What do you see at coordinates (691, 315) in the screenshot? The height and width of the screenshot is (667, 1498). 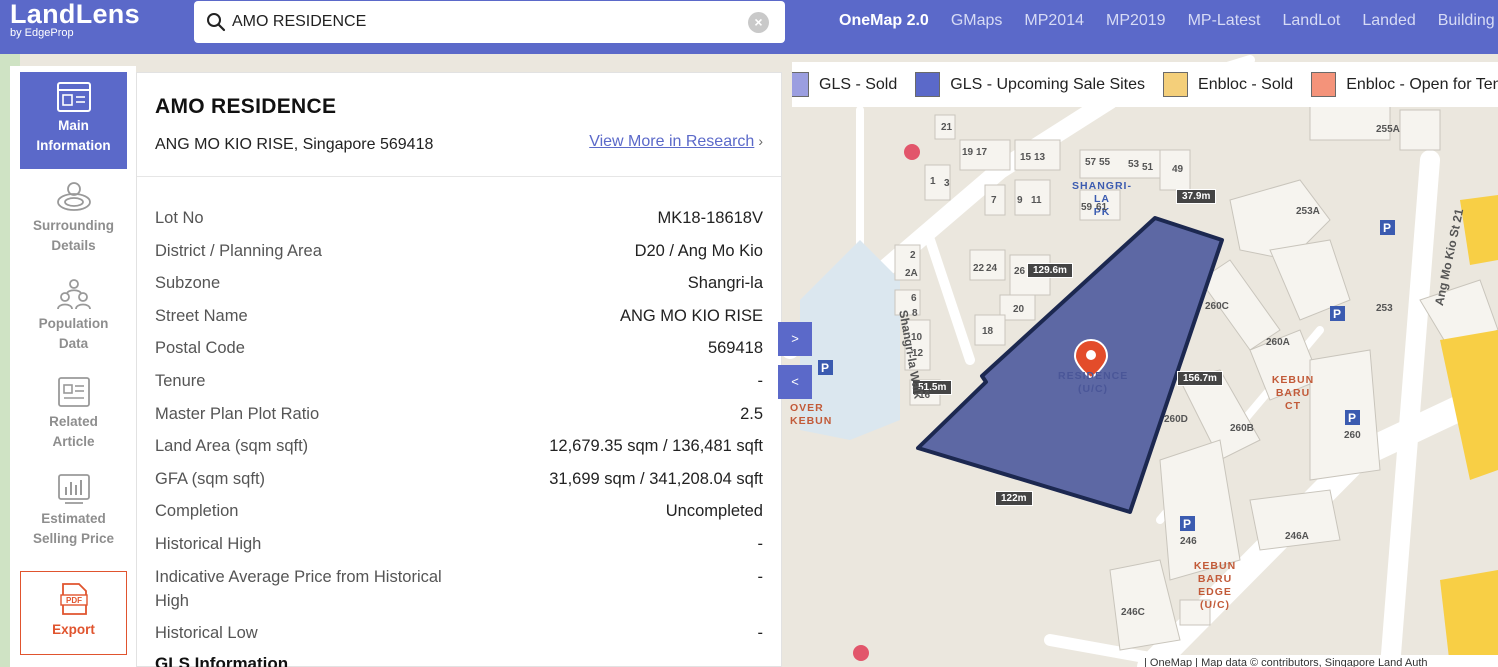 I see `detail-value: ANG MO KIO RISE` at bounding box center [691, 315].